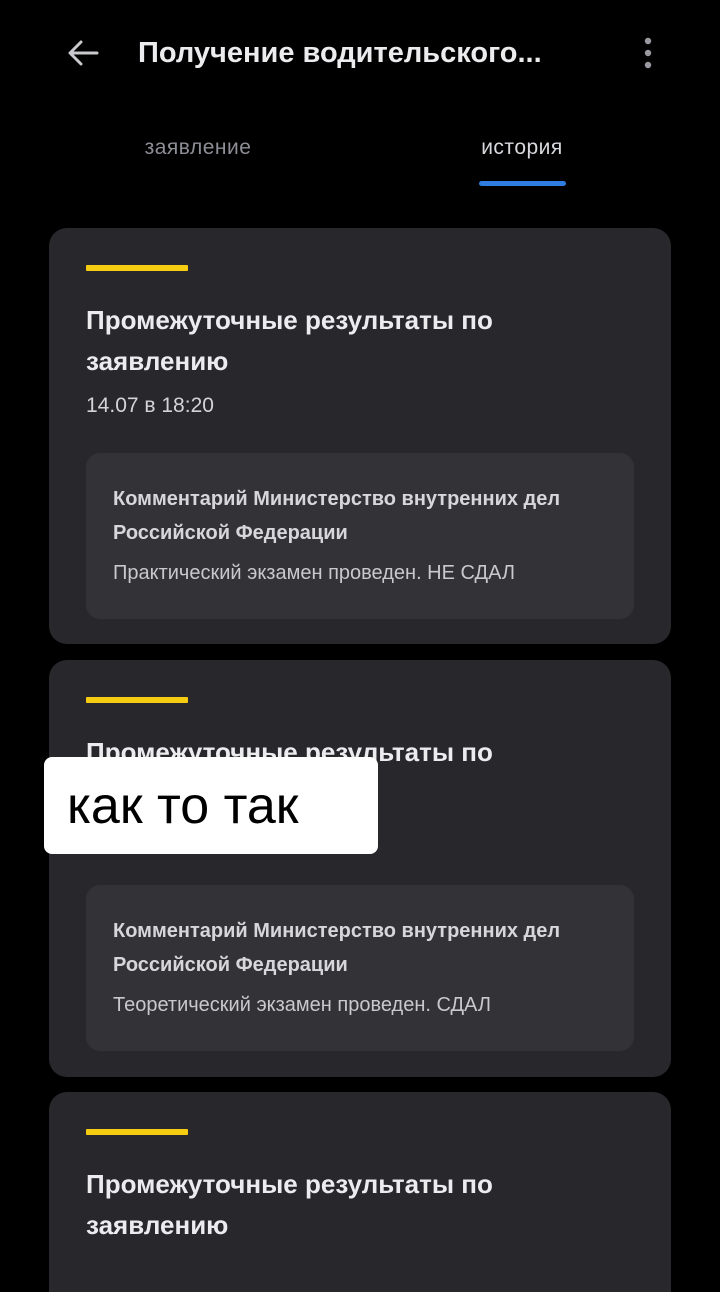 The image size is (720, 1292). Describe the element at coordinates (522, 147) in the screenshot. I see `tab-history-label: история` at that location.